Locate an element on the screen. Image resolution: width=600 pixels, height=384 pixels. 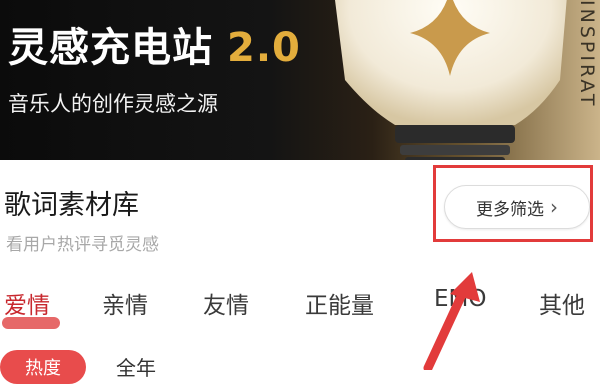
banner-title-text: 灵感充电站 is located at coordinates (110, 48).